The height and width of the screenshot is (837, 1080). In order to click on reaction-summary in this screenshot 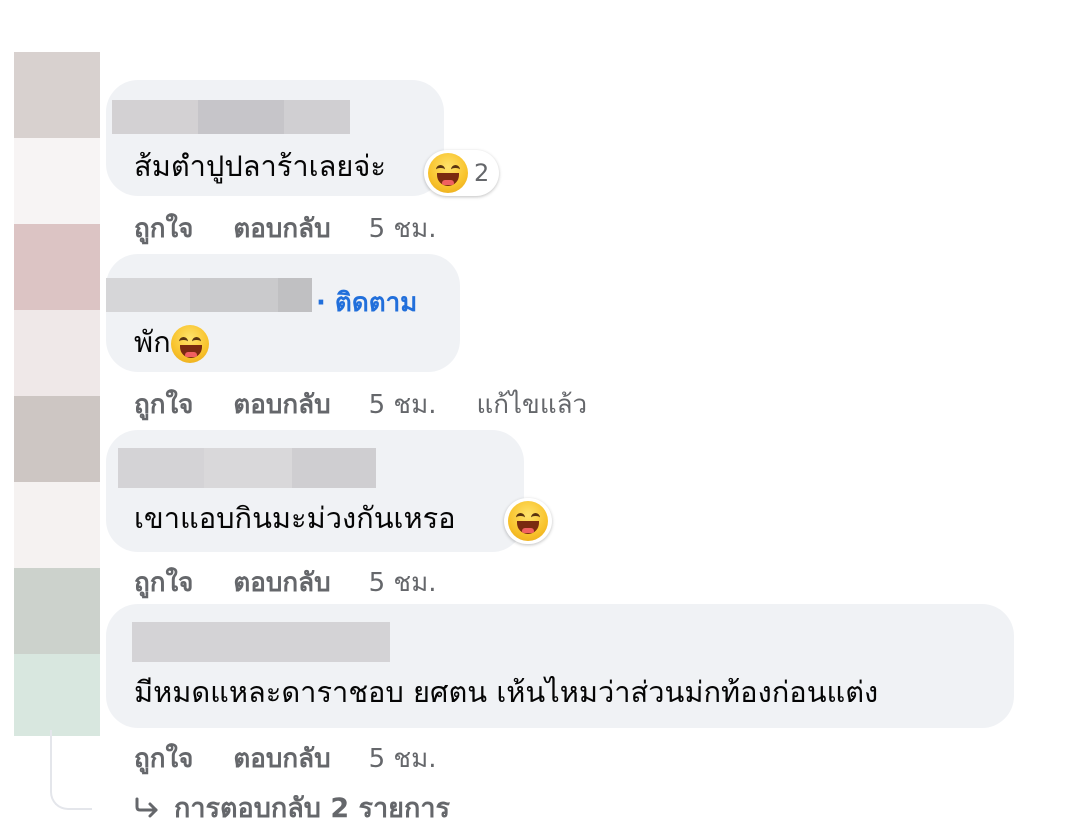, I will do `click(528, 521)`.